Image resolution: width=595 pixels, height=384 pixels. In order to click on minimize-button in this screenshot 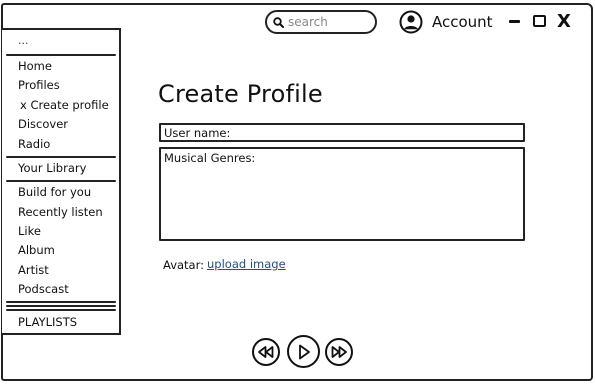, I will do `click(514, 21)`.